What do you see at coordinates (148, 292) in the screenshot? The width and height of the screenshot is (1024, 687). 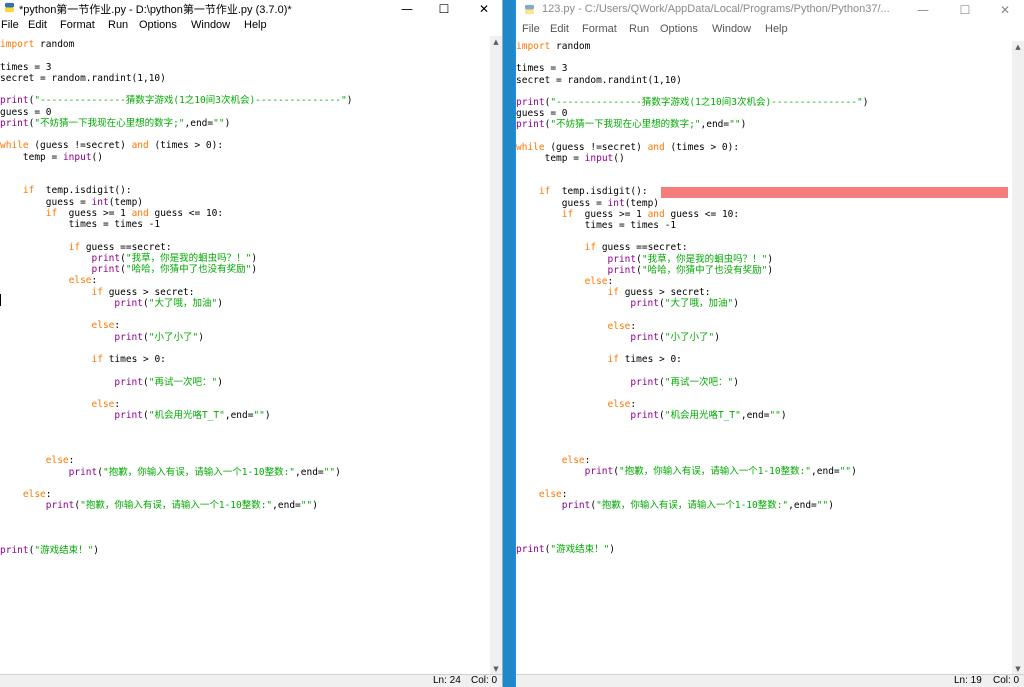 I see `code-token: guess > secret:` at bounding box center [148, 292].